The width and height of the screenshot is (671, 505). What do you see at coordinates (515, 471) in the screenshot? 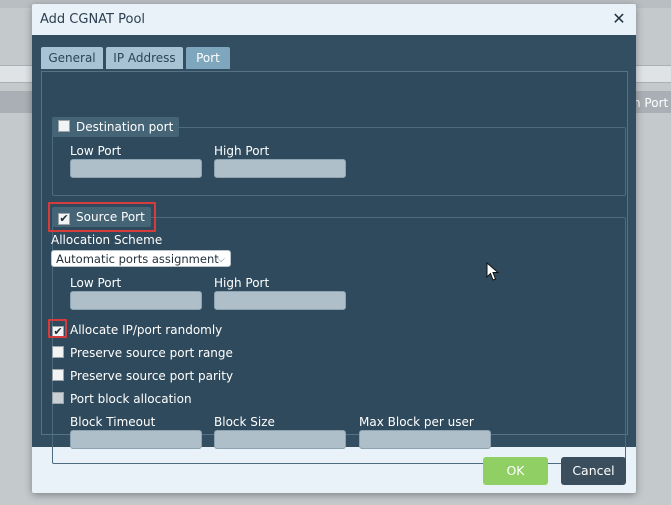
I see `ok-button: OK` at bounding box center [515, 471].